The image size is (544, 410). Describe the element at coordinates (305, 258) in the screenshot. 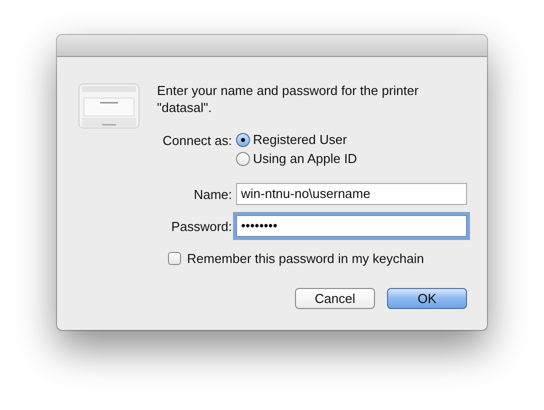

I see `checkbox-label: Remember this password in my keychain` at that location.